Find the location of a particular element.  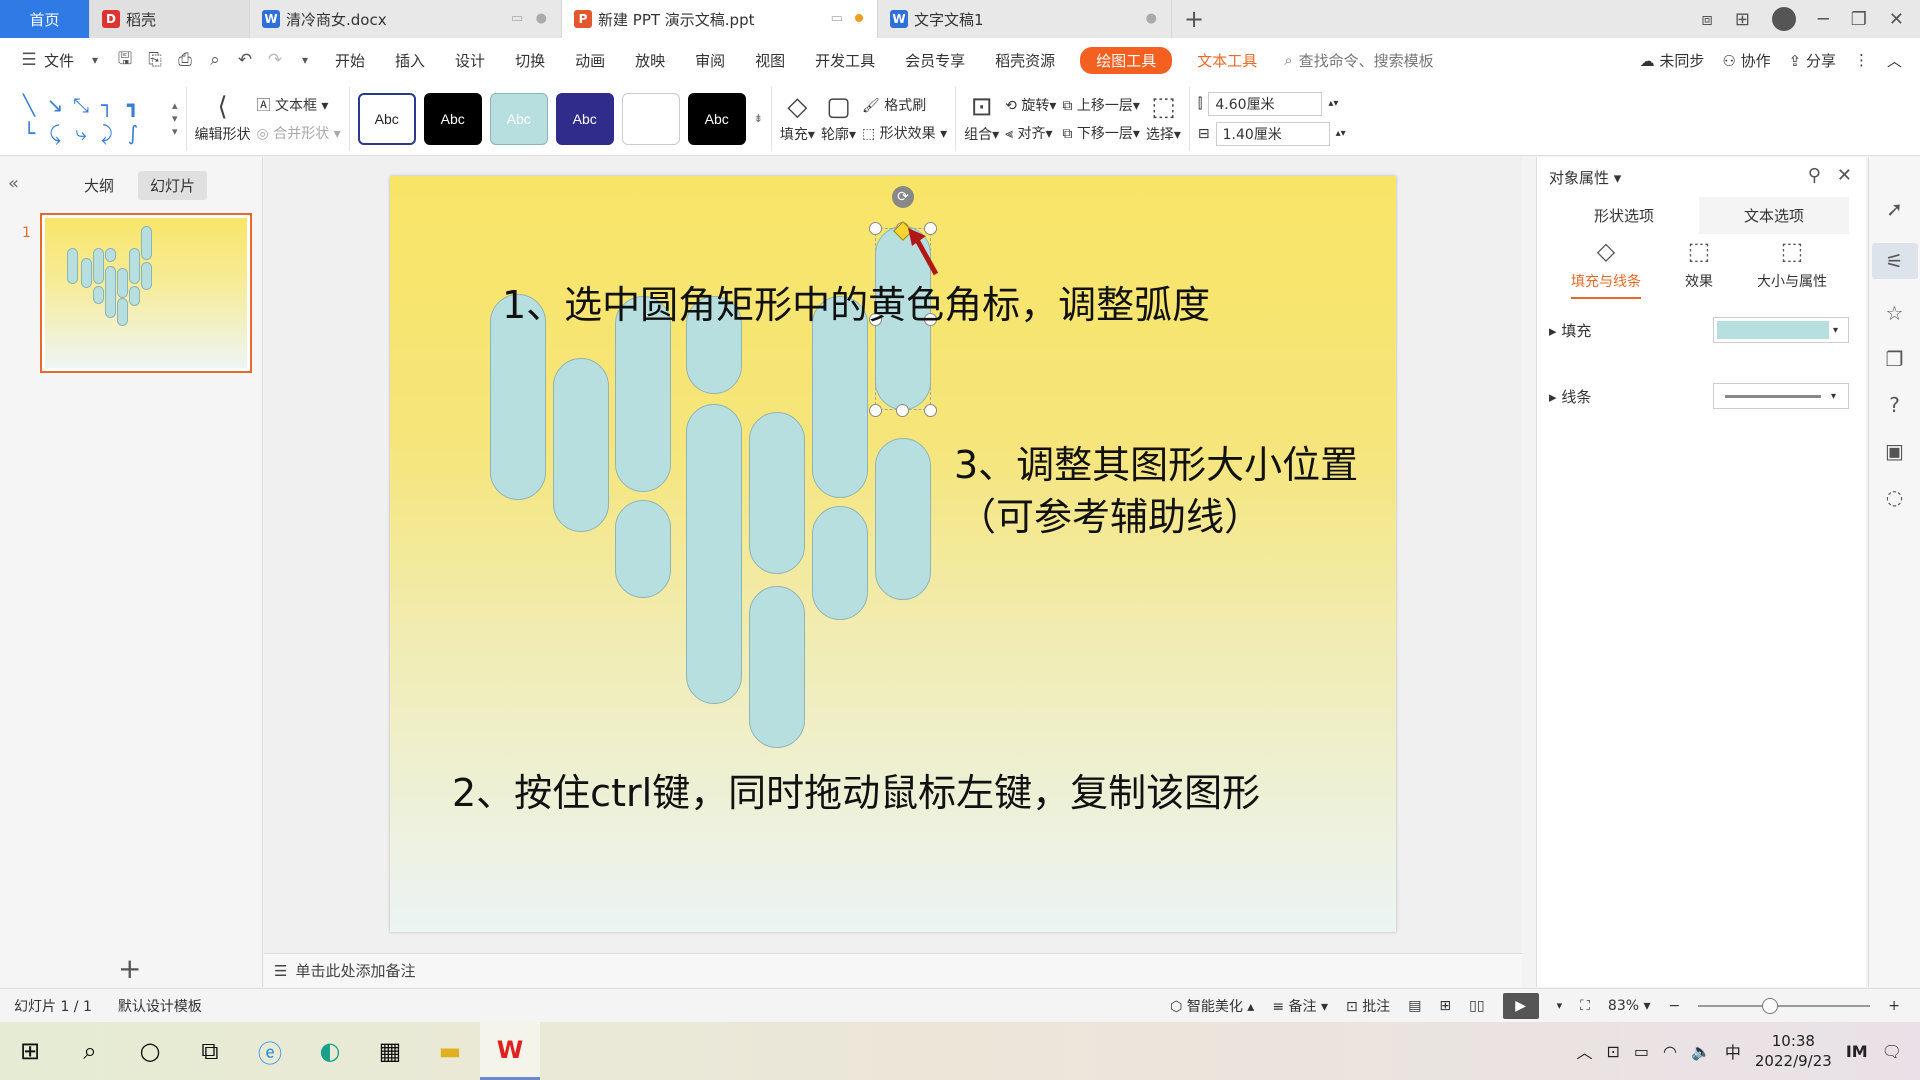

elbow-connector-icon: ┐ is located at coordinates (107, 105).